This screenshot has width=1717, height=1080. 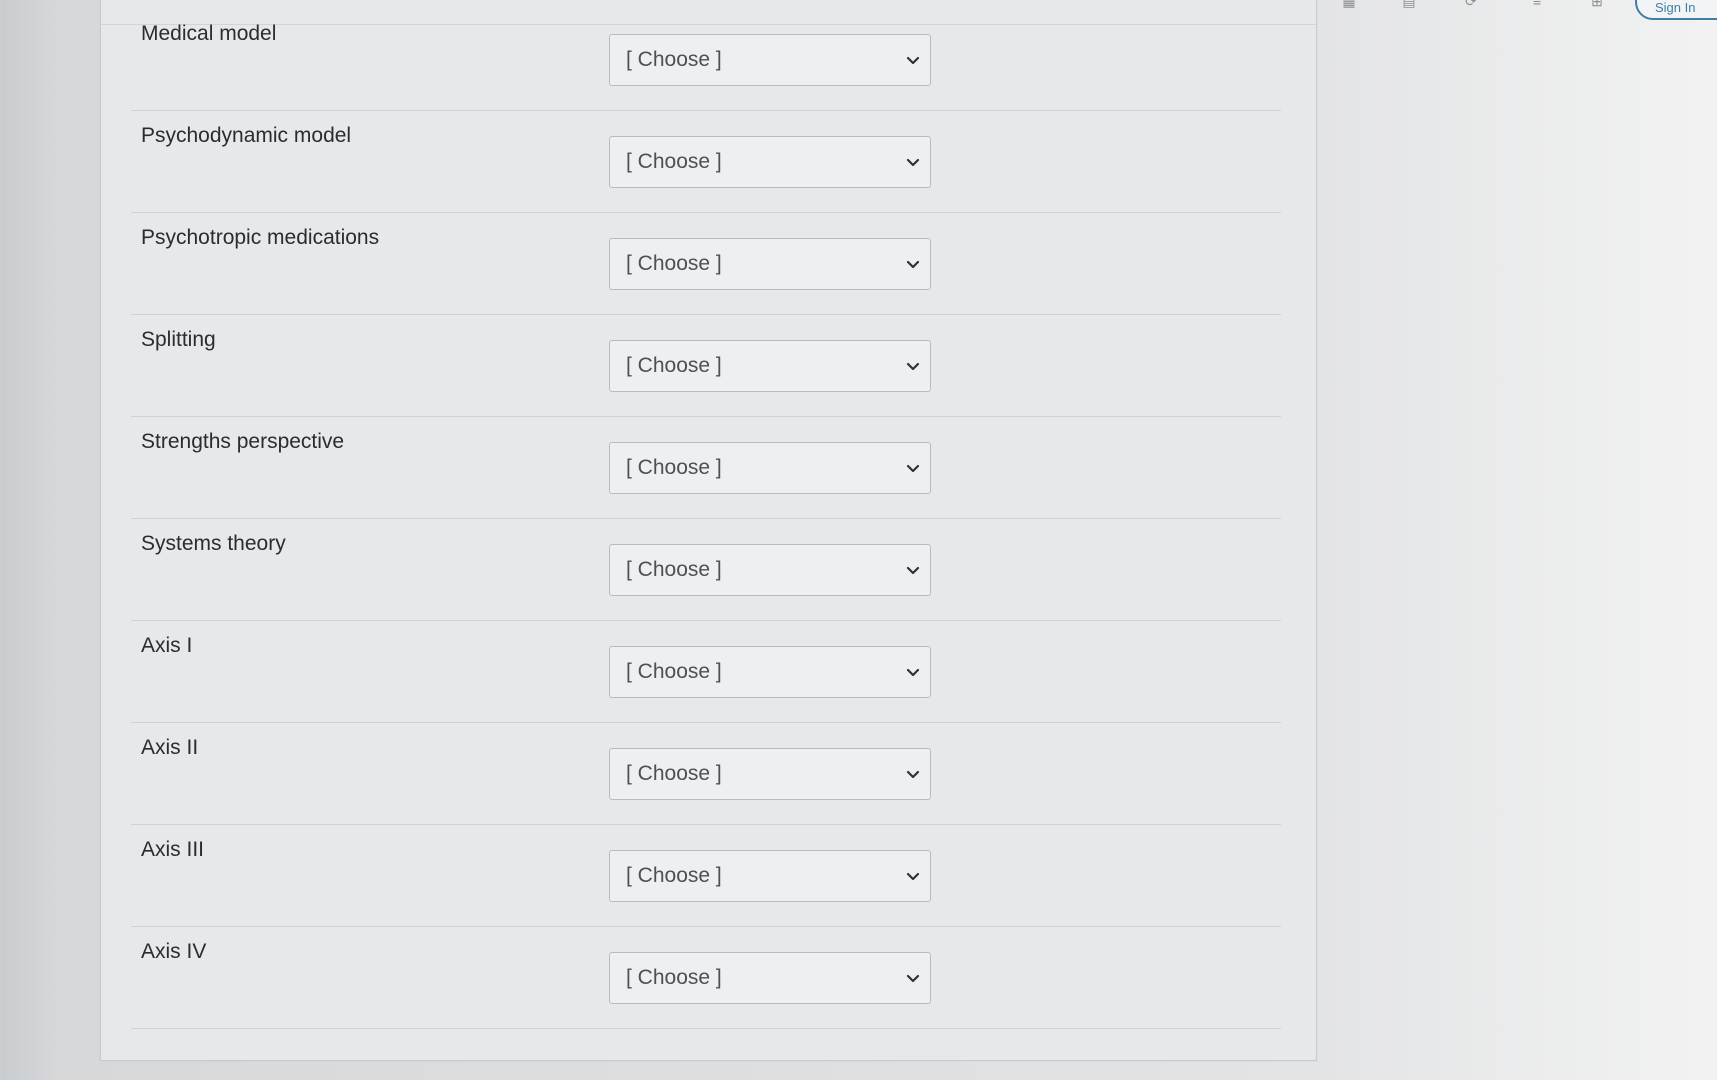 I want to click on match-row: Splitting [ Choose ], so click(x=706, y=365).